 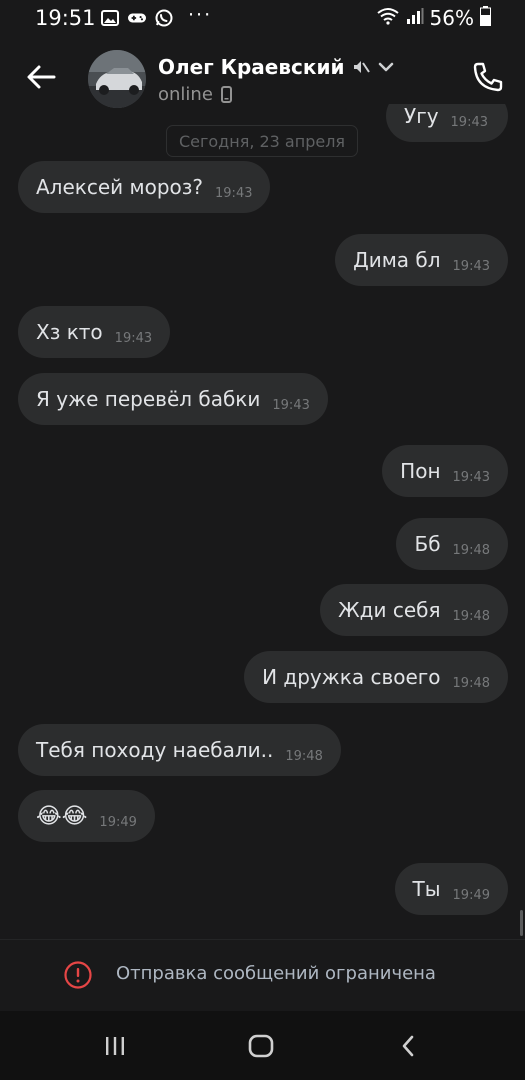 I want to click on message-text: Алексей мороз?, so click(x=120, y=187).